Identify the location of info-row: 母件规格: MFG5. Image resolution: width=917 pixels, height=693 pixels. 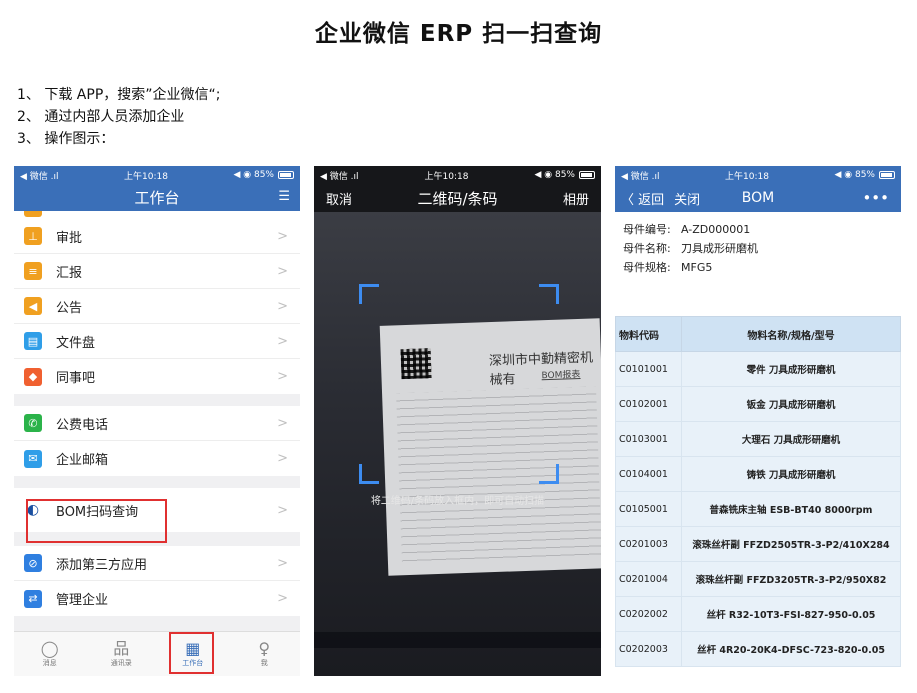
(758, 267).